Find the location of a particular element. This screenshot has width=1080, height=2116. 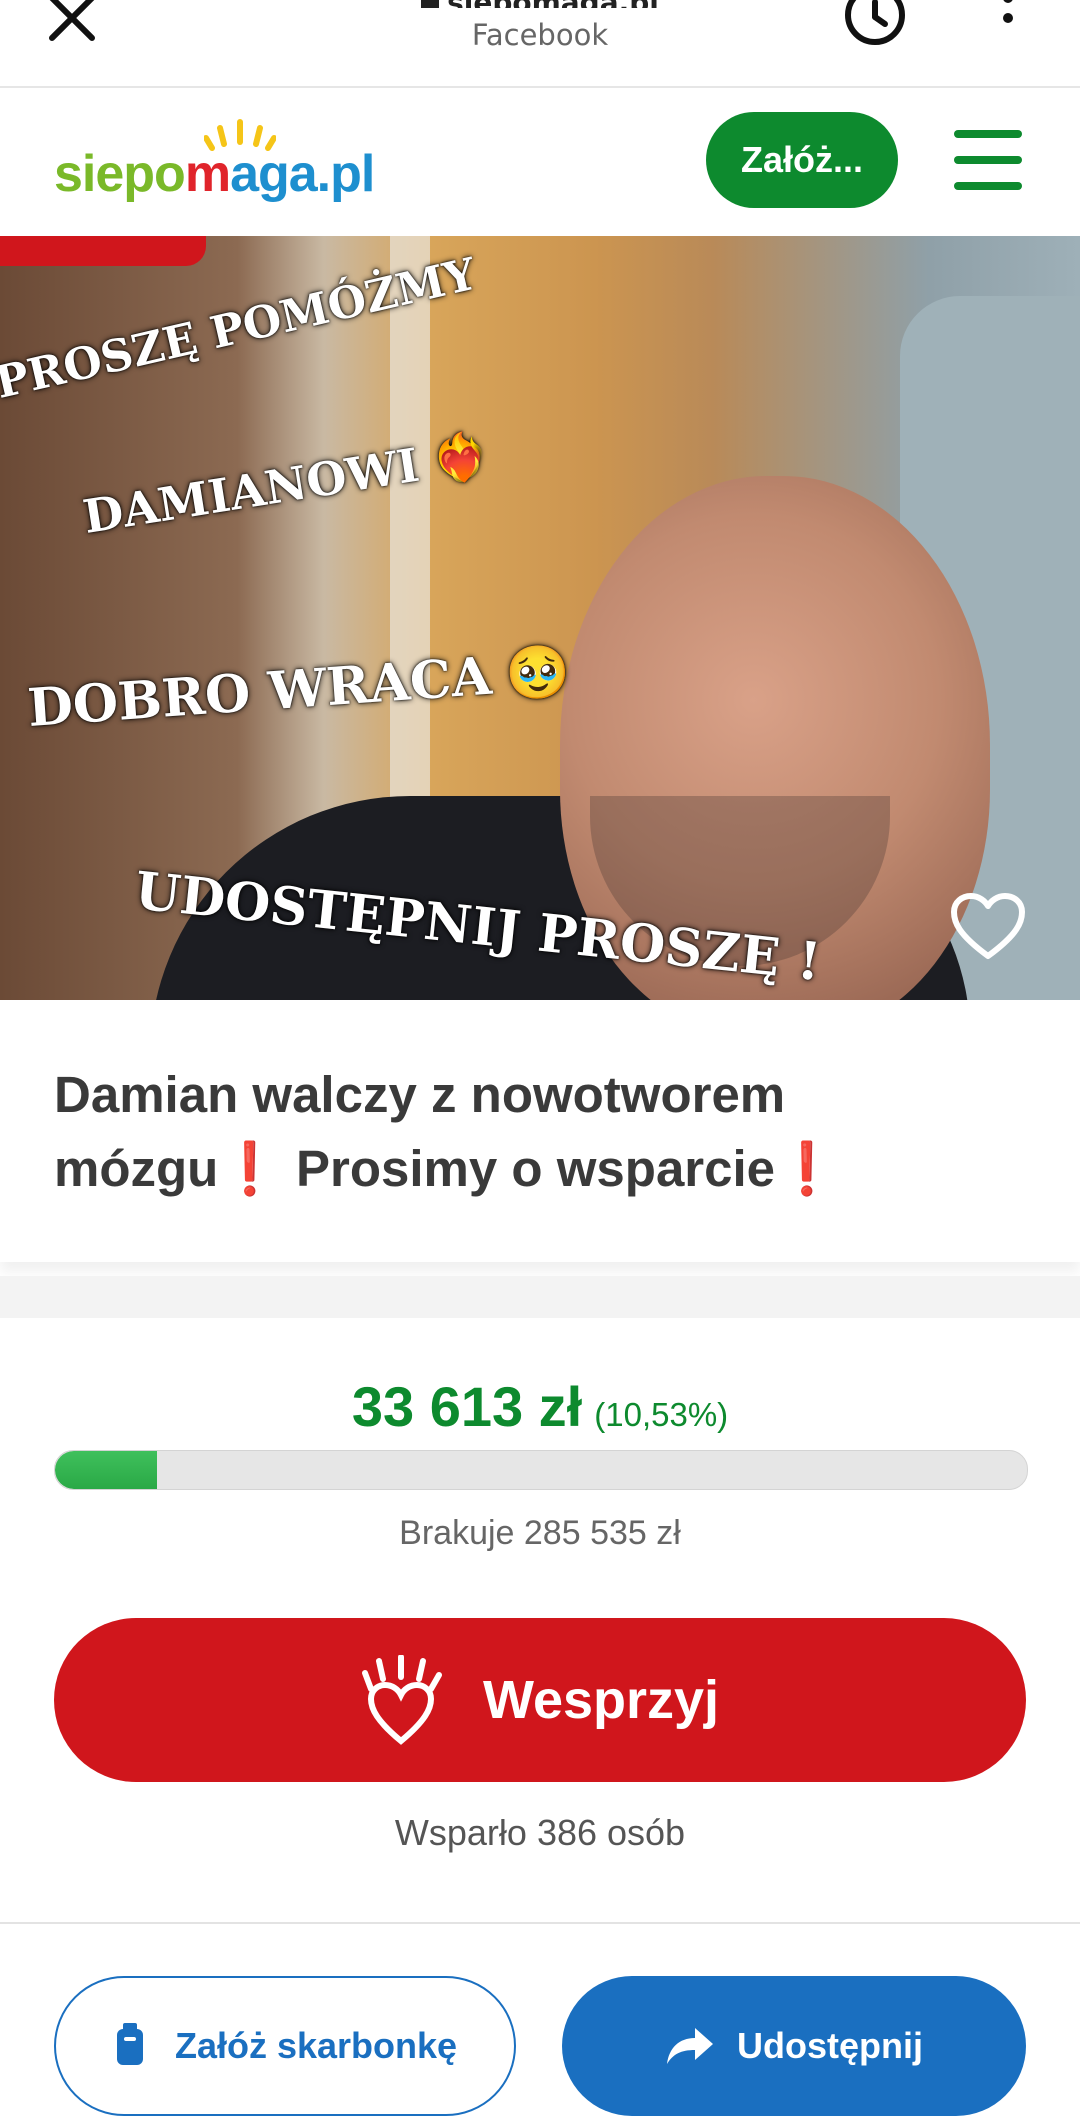

heart-on-fire-emoji: ❤️‍🔥 is located at coordinates (461, 457).